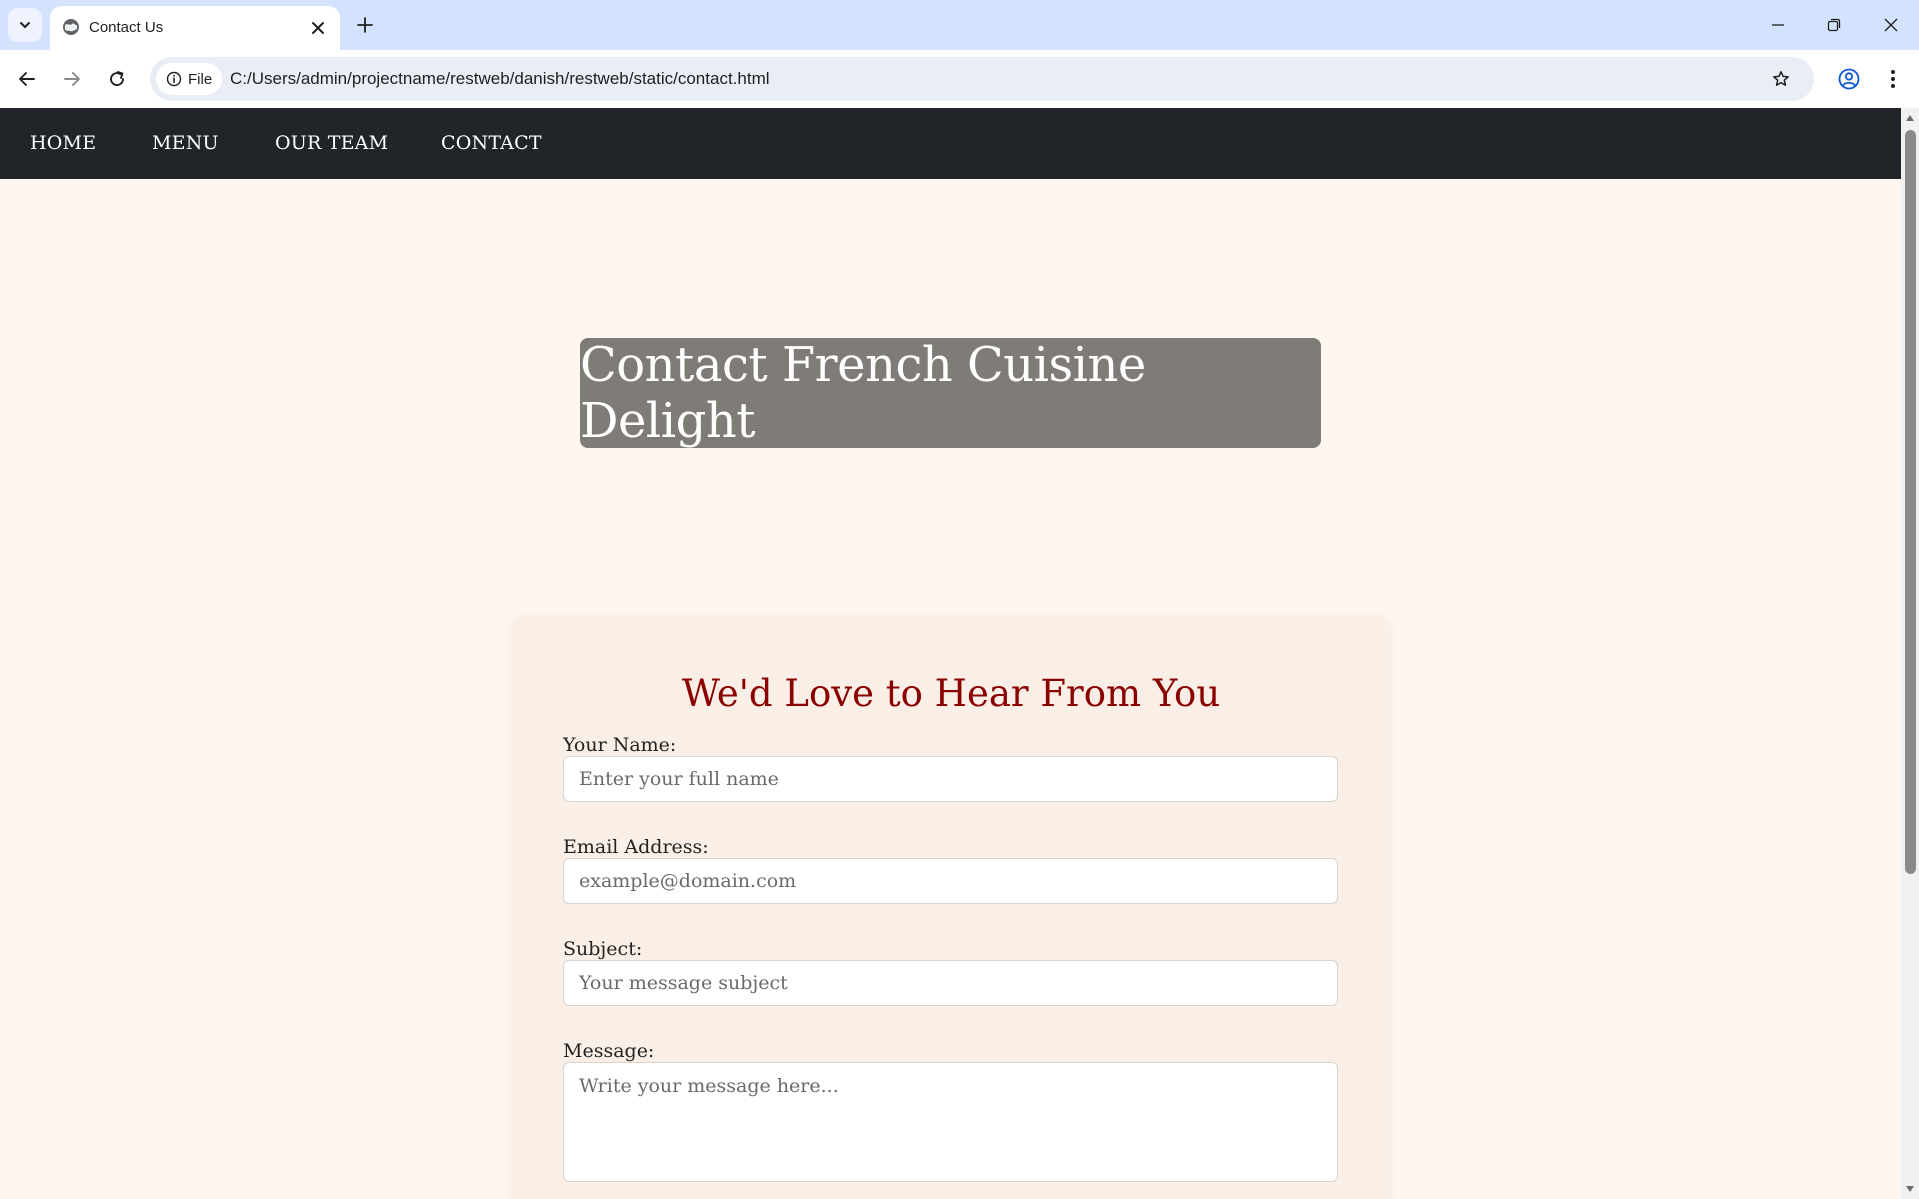 The height and width of the screenshot is (1199, 1919). What do you see at coordinates (636, 847) in the screenshot?
I see `email-label: Email Address:` at bounding box center [636, 847].